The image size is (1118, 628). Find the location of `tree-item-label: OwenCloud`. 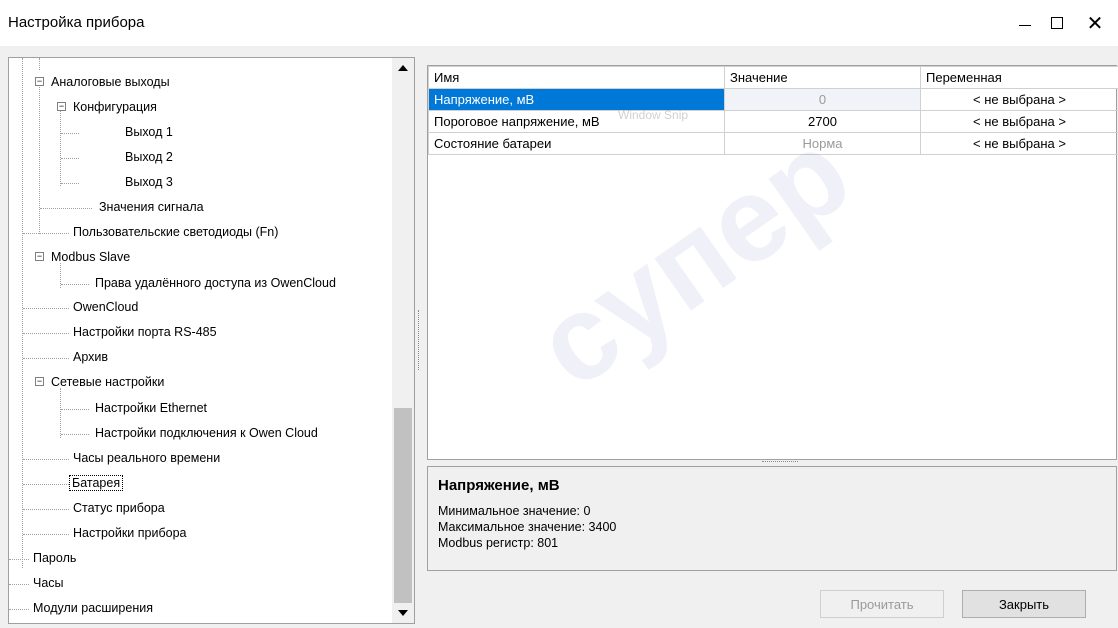

tree-item-label: OwenCloud is located at coordinates (106, 307).